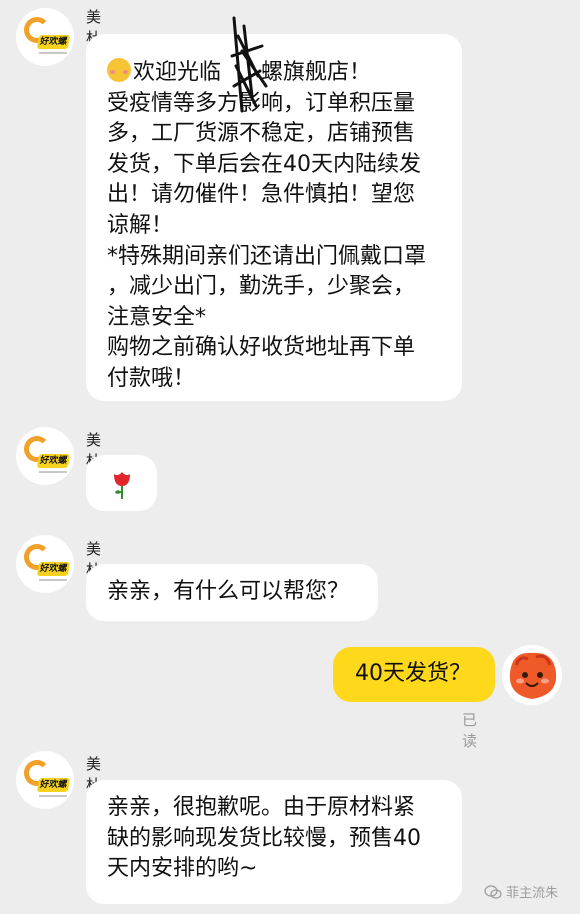  What do you see at coordinates (264, 838) in the screenshot?
I see `message-line: 缺的影响现发货比较慢，预售40` at bounding box center [264, 838].